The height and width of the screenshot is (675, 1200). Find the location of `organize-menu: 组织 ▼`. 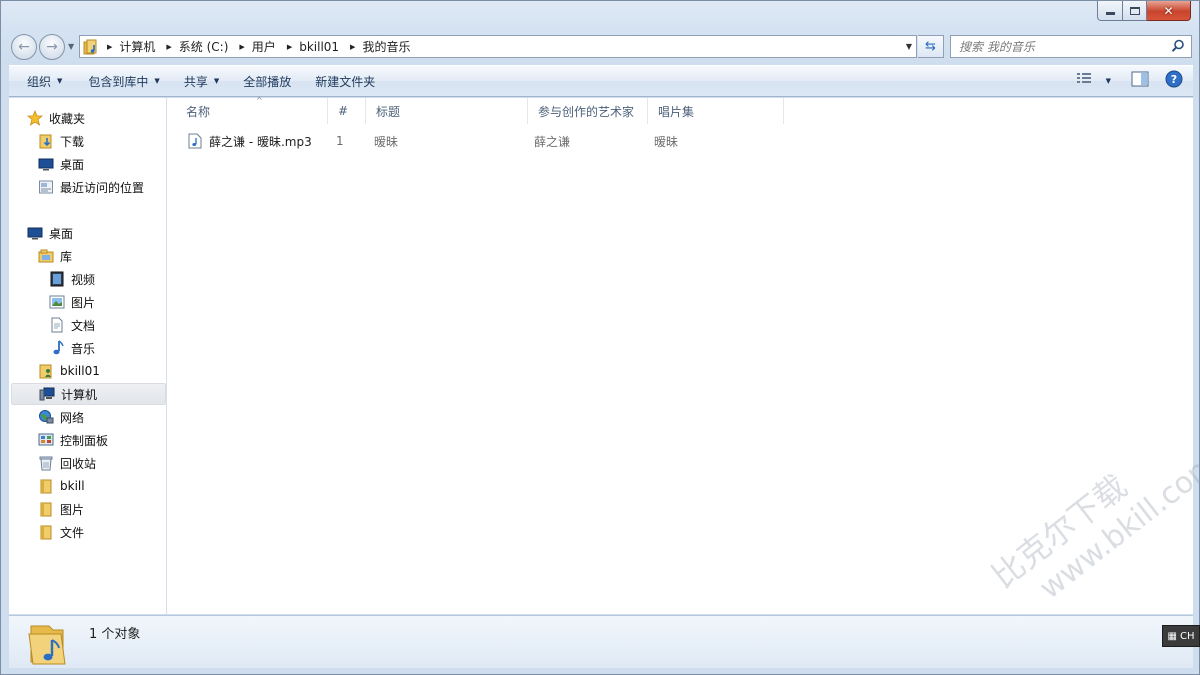

organize-menu: 组织 ▼ is located at coordinates (44, 81).